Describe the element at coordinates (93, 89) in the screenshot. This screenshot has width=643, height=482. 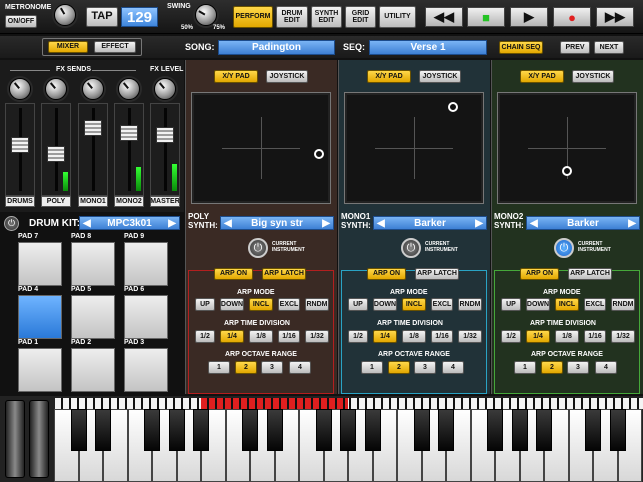
I see `fx-knob-mono1` at that location.